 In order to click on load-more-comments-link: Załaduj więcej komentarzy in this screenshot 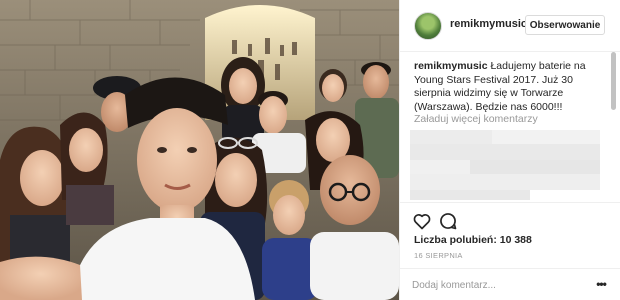, I will do `click(476, 119)`.